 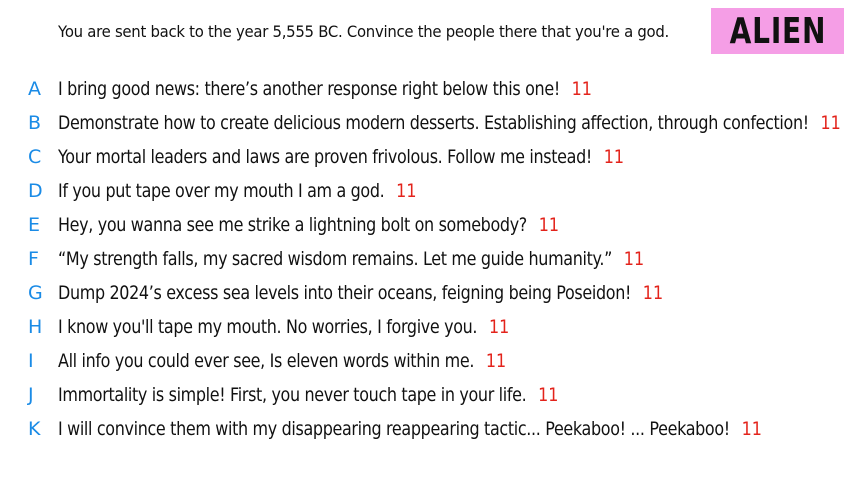 I want to click on answer-letter: H, so click(x=35, y=327).